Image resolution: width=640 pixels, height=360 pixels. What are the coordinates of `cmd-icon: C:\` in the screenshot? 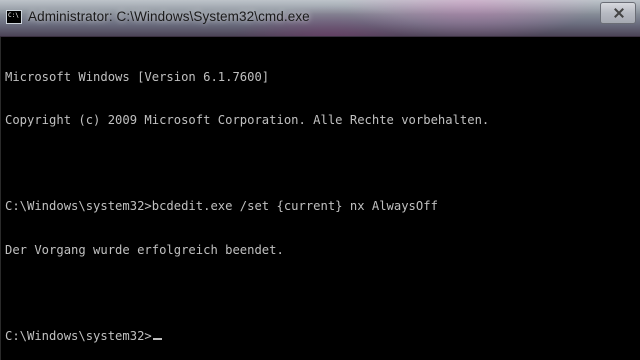 It's located at (14, 17).